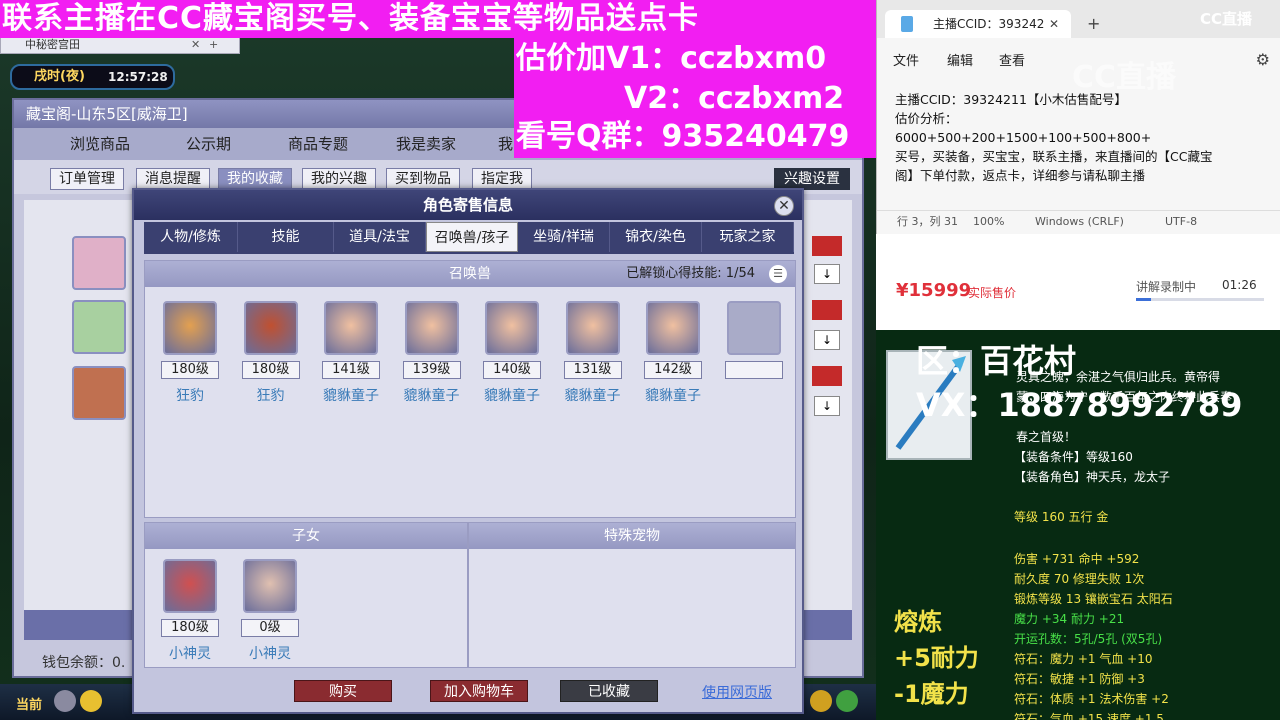 Image resolution: width=1280 pixels, height=720 pixels. I want to click on subnav-bought: 买到物品, so click(423, 179).